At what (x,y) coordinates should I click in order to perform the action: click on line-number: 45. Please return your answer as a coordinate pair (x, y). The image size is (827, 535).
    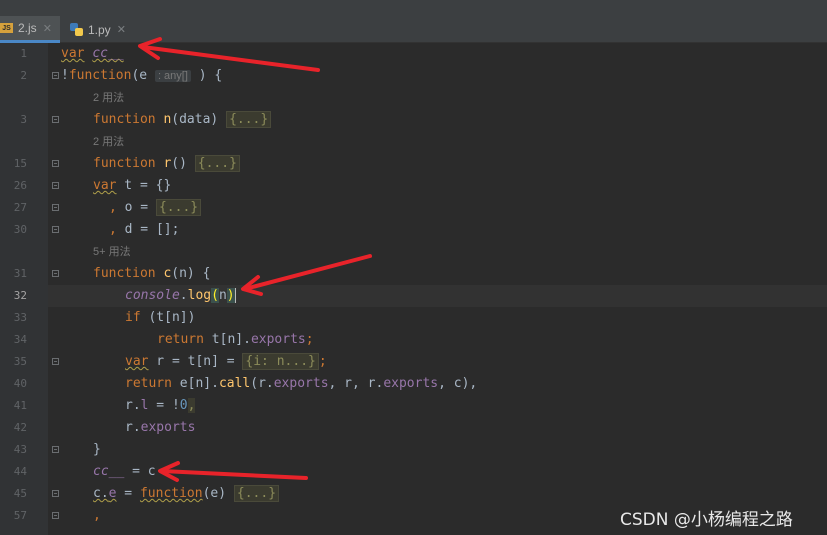
    Looking at the image, I should click on (20, 493).